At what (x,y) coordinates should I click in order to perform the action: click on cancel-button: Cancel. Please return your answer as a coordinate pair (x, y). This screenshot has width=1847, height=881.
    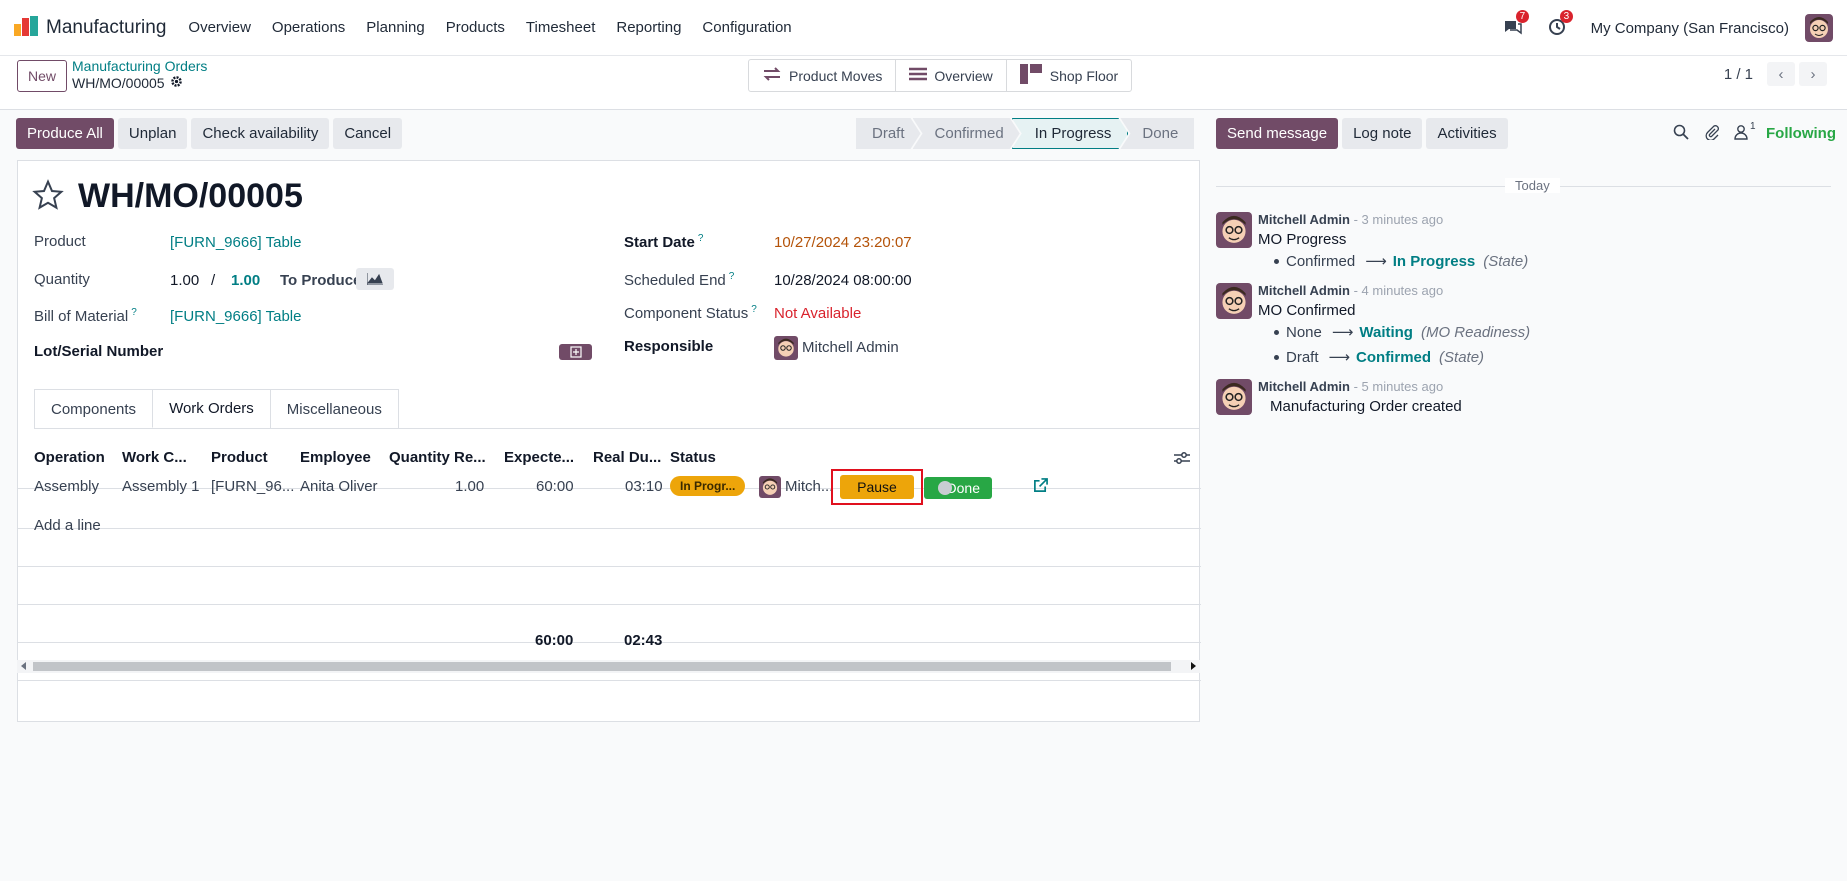
    Looking at the image, I should click on (368, 133).